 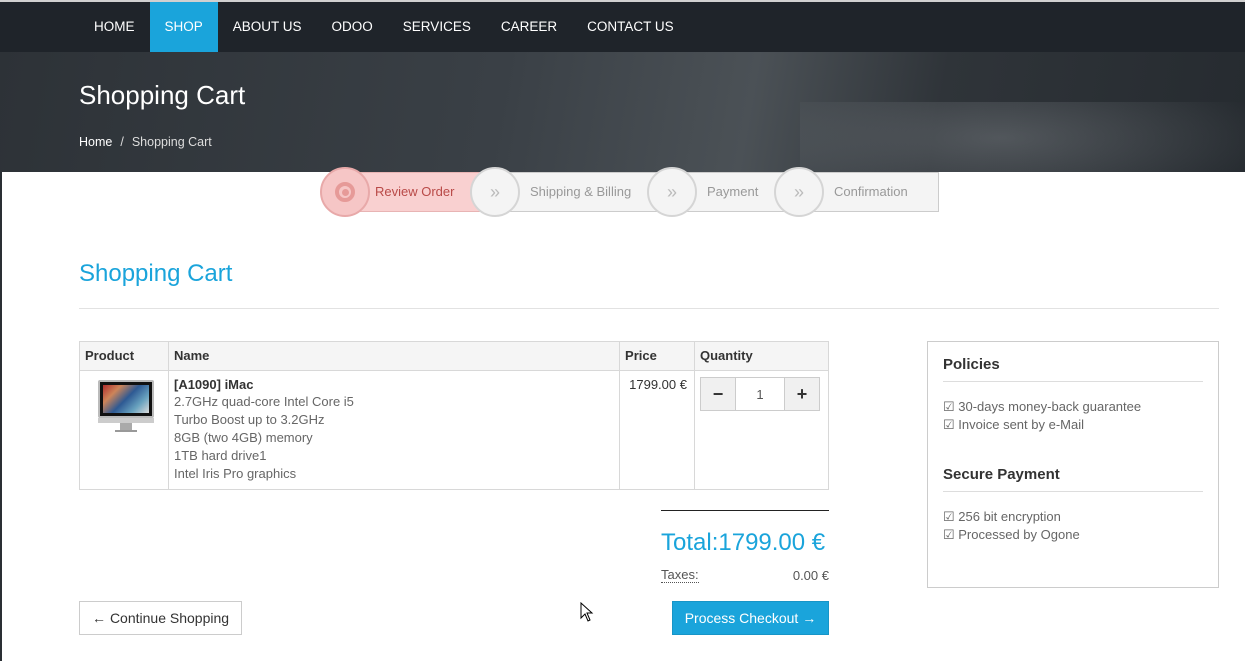 I want to click on breadcrumb-current: Shopping Cart, so click(x=171, y=142).